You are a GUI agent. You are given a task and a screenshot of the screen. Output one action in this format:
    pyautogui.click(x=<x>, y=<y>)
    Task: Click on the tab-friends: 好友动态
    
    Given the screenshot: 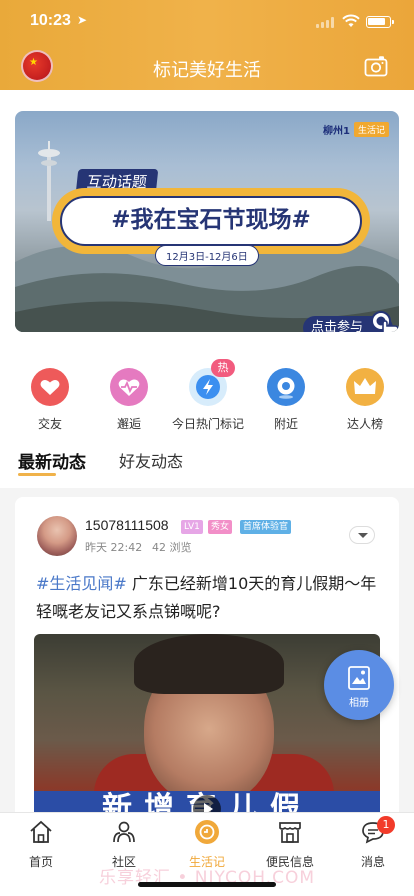 What is the action you would take?
    pyautogui.click(x=151, y=460)
    